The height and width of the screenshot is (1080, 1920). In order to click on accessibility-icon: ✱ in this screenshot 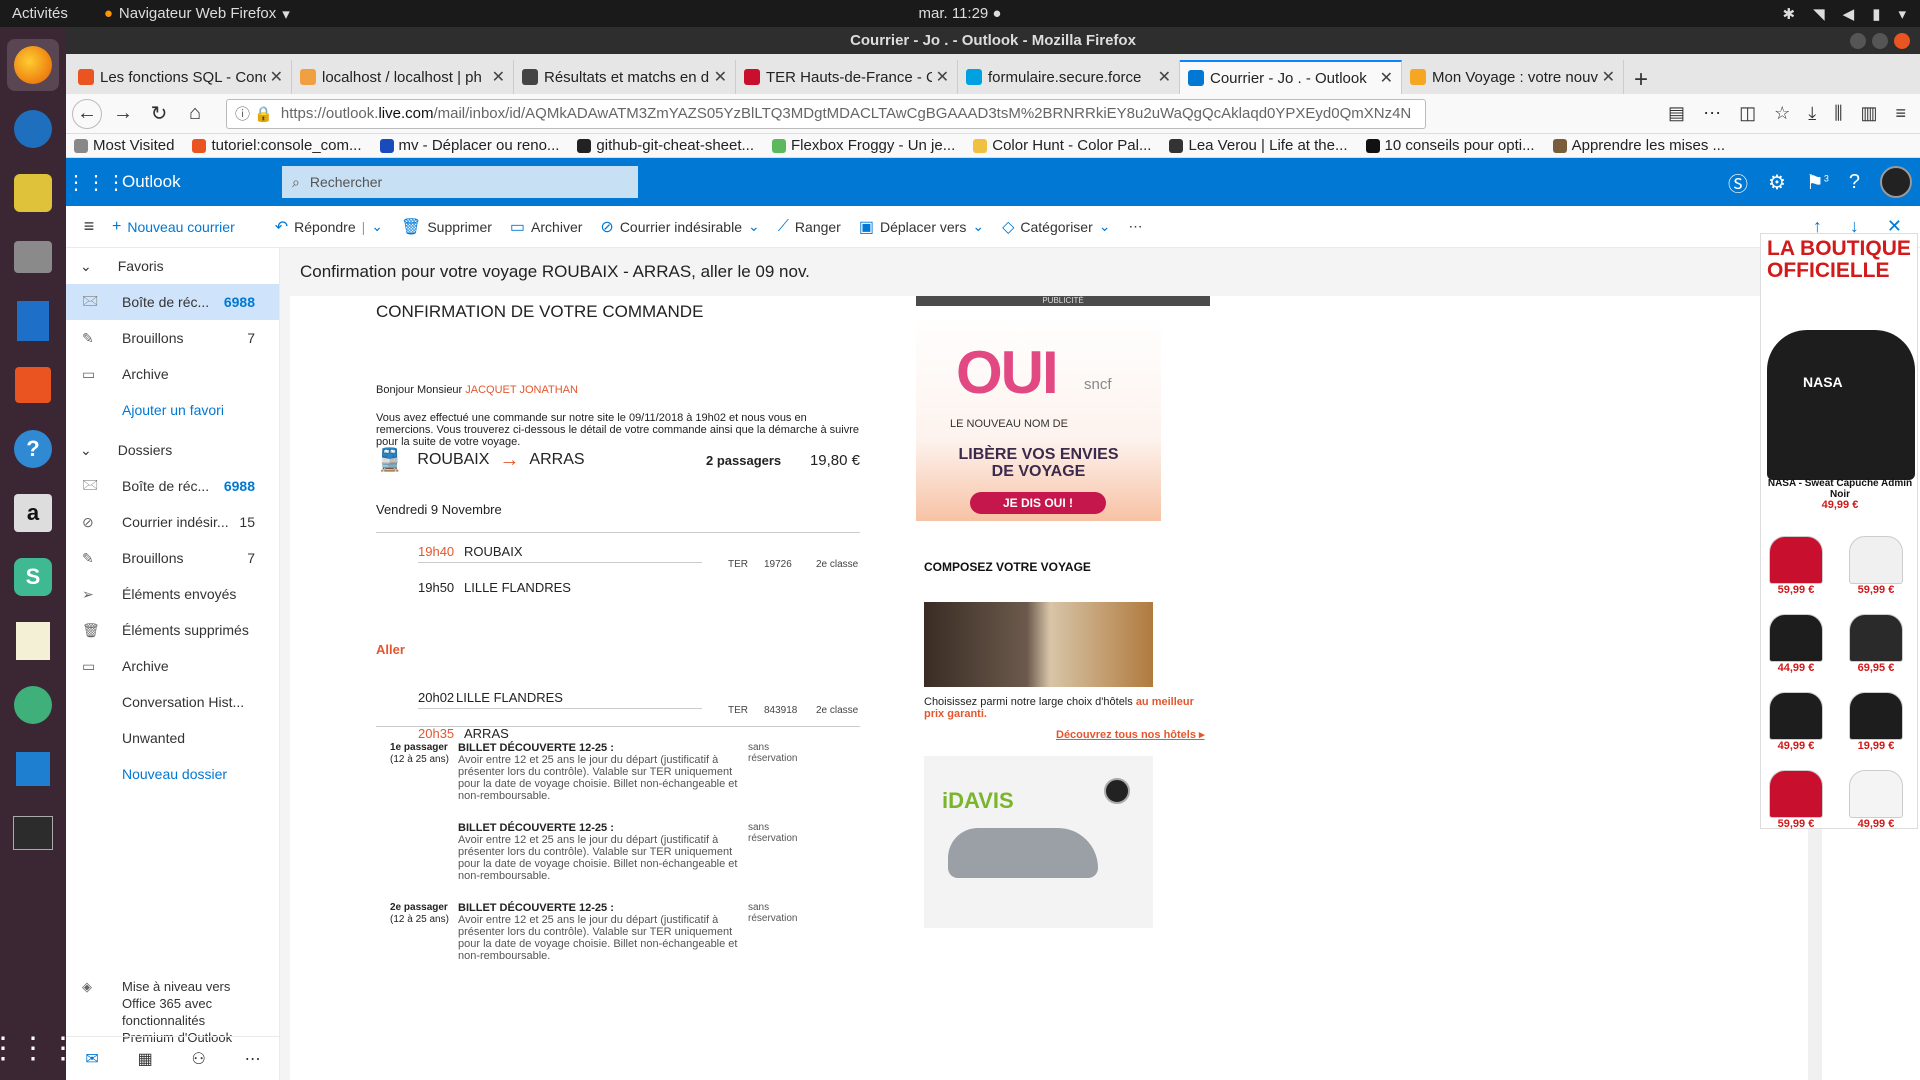, I will do `click(1789, 14)`.